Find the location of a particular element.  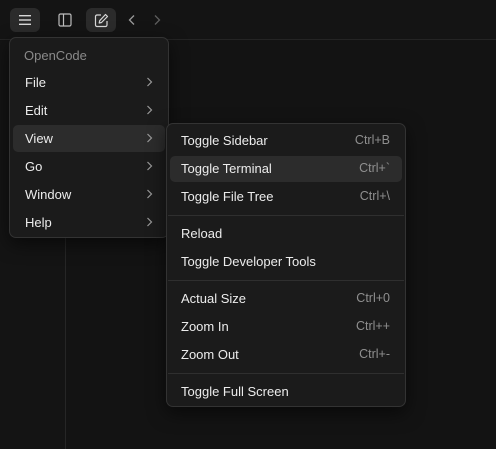

toggle-developer-tools-item: Toggle Developer Tools is located at coordinates (286, 262).